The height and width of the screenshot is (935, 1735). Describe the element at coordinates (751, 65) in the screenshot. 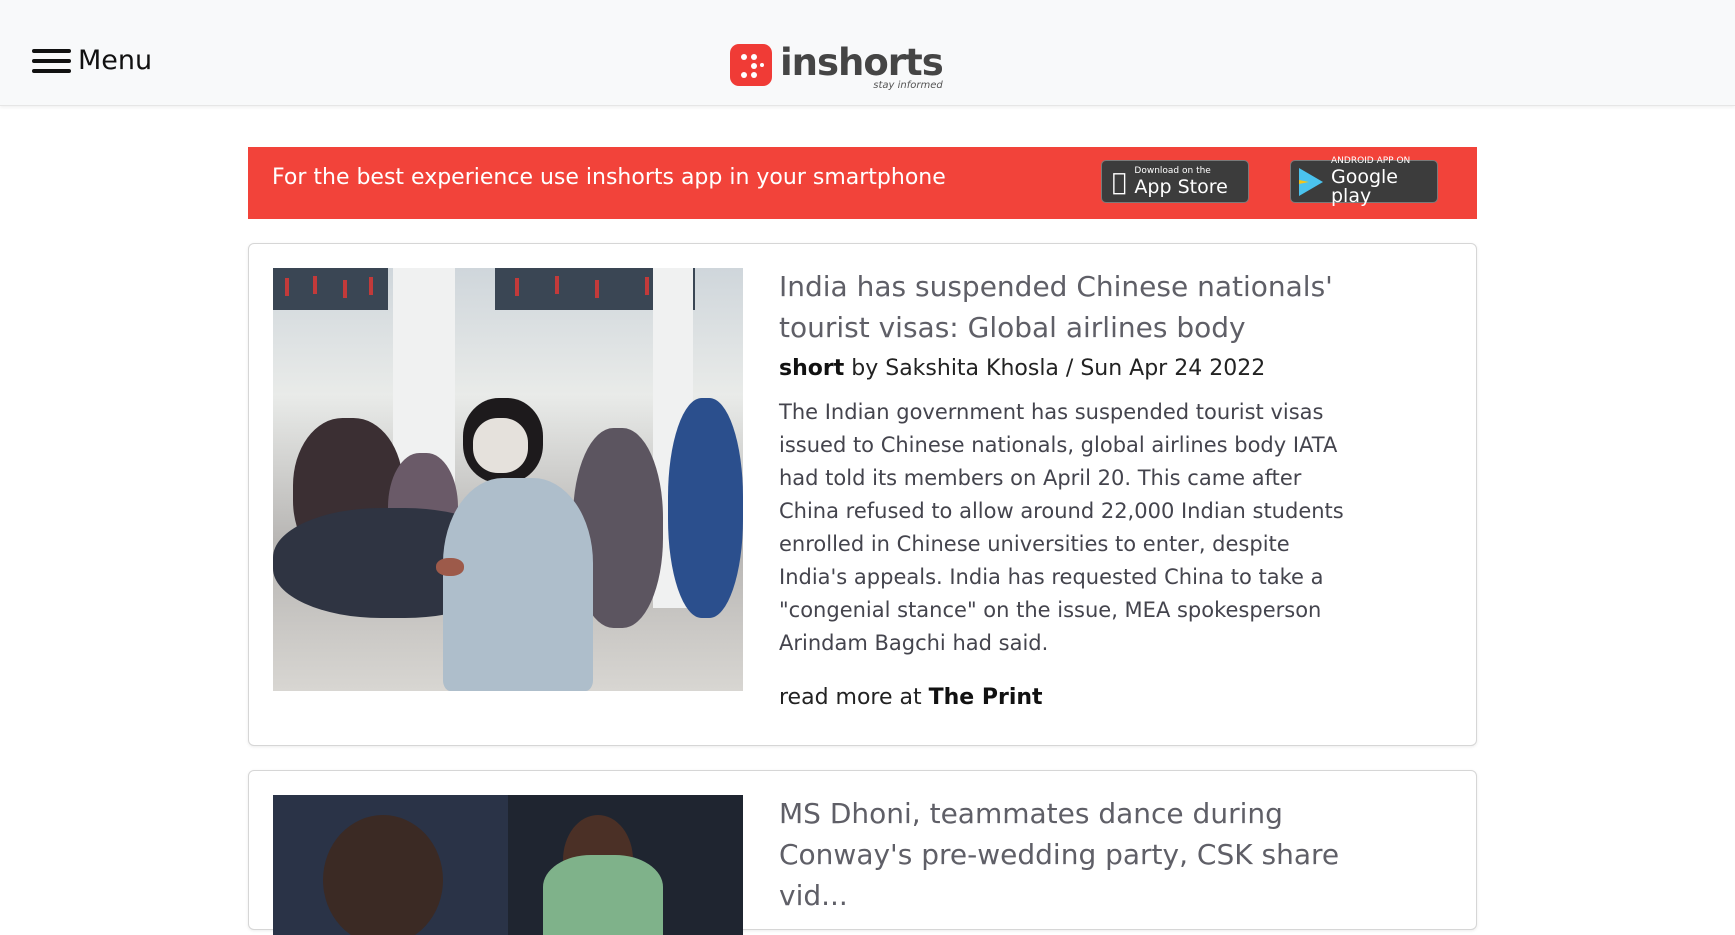

I see `inshorts-logo-icon` at that location.